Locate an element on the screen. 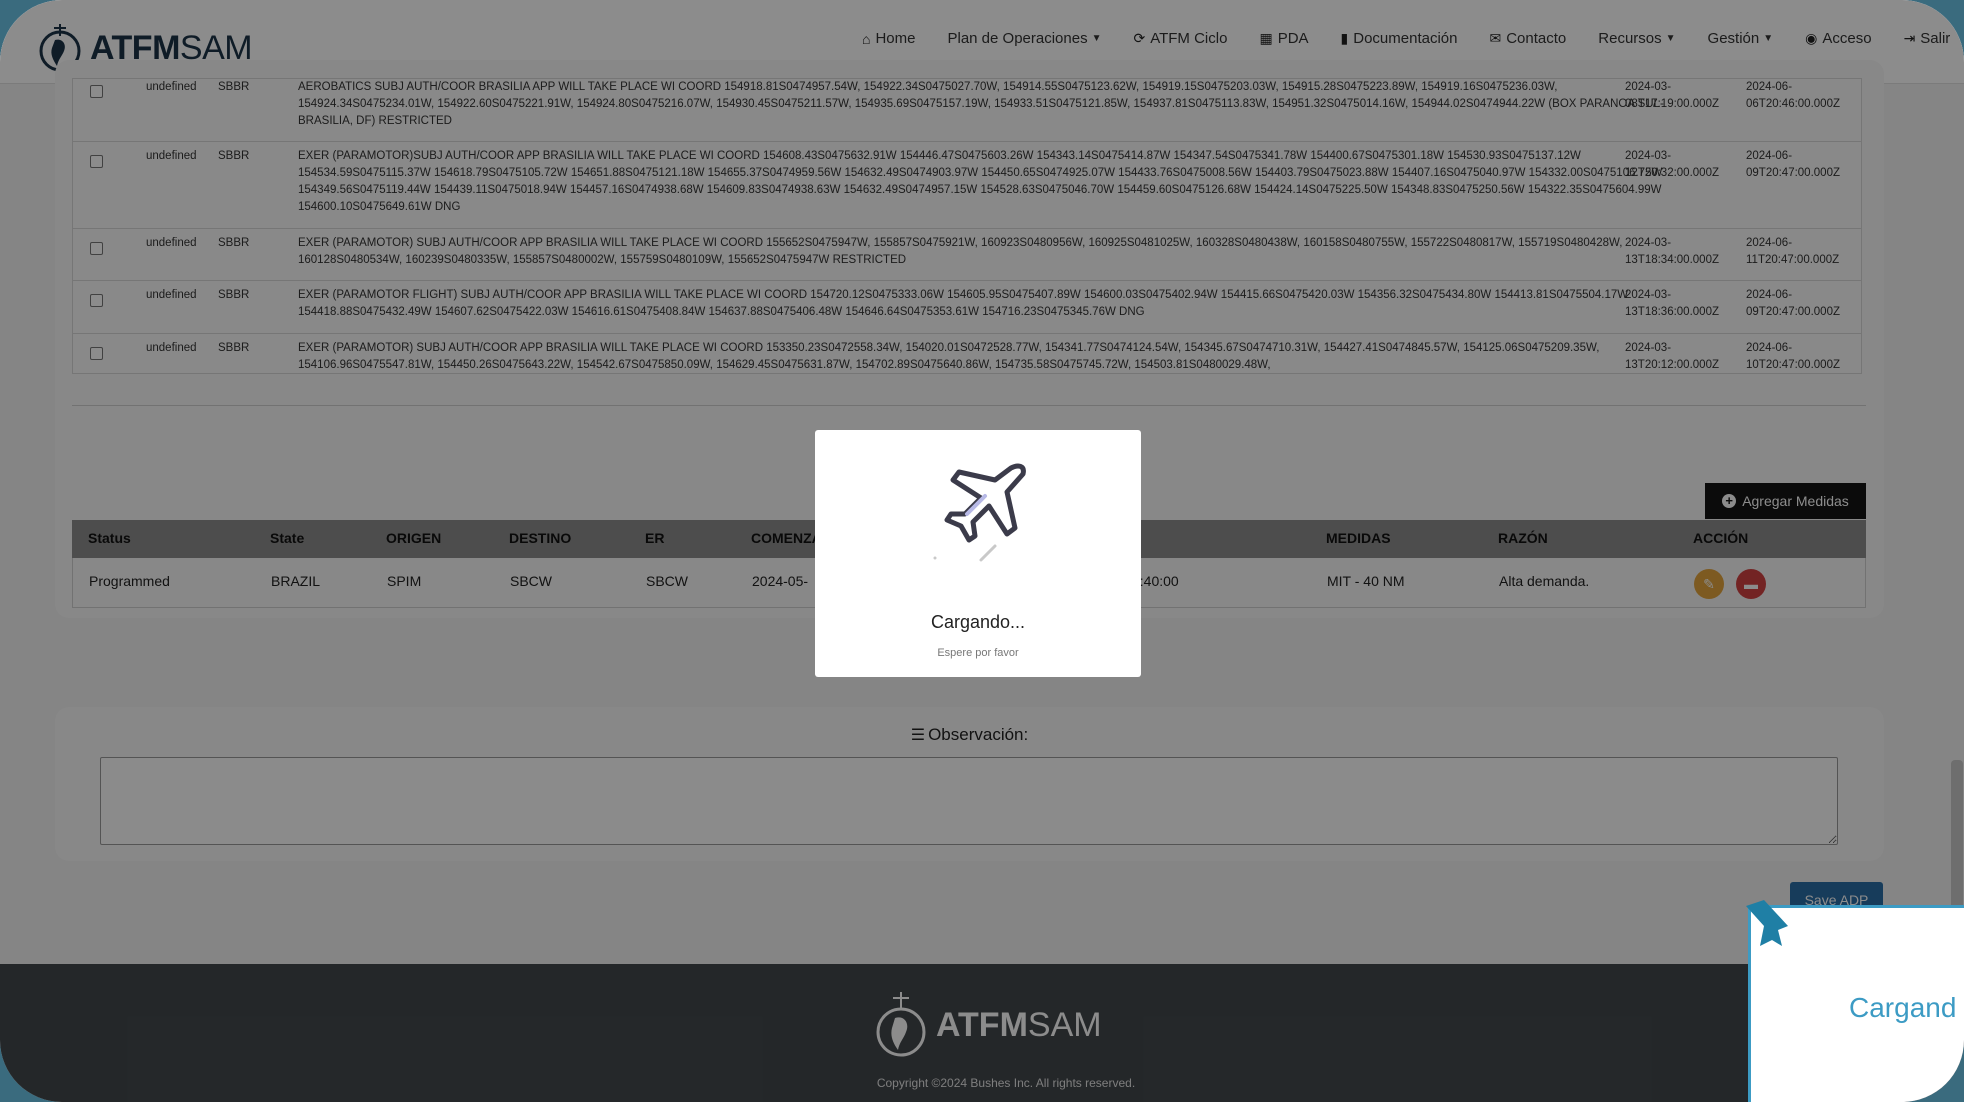 The image size is (1964, 1102). loading-modal: Cargando... Espere por favor is located at coordinates (978, 553).